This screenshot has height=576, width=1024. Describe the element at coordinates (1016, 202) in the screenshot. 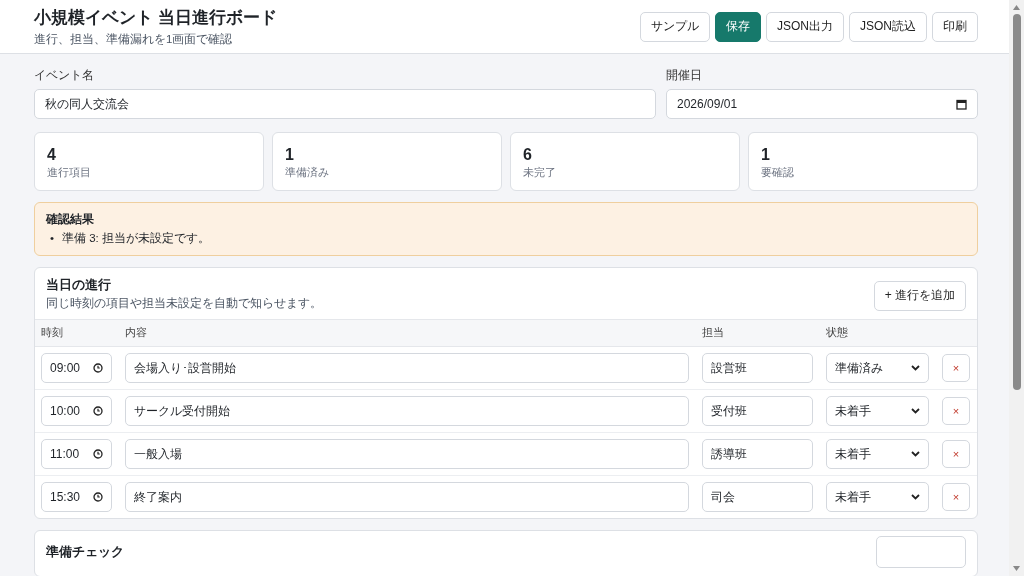

I see `scrollbar-thumb` at that location.